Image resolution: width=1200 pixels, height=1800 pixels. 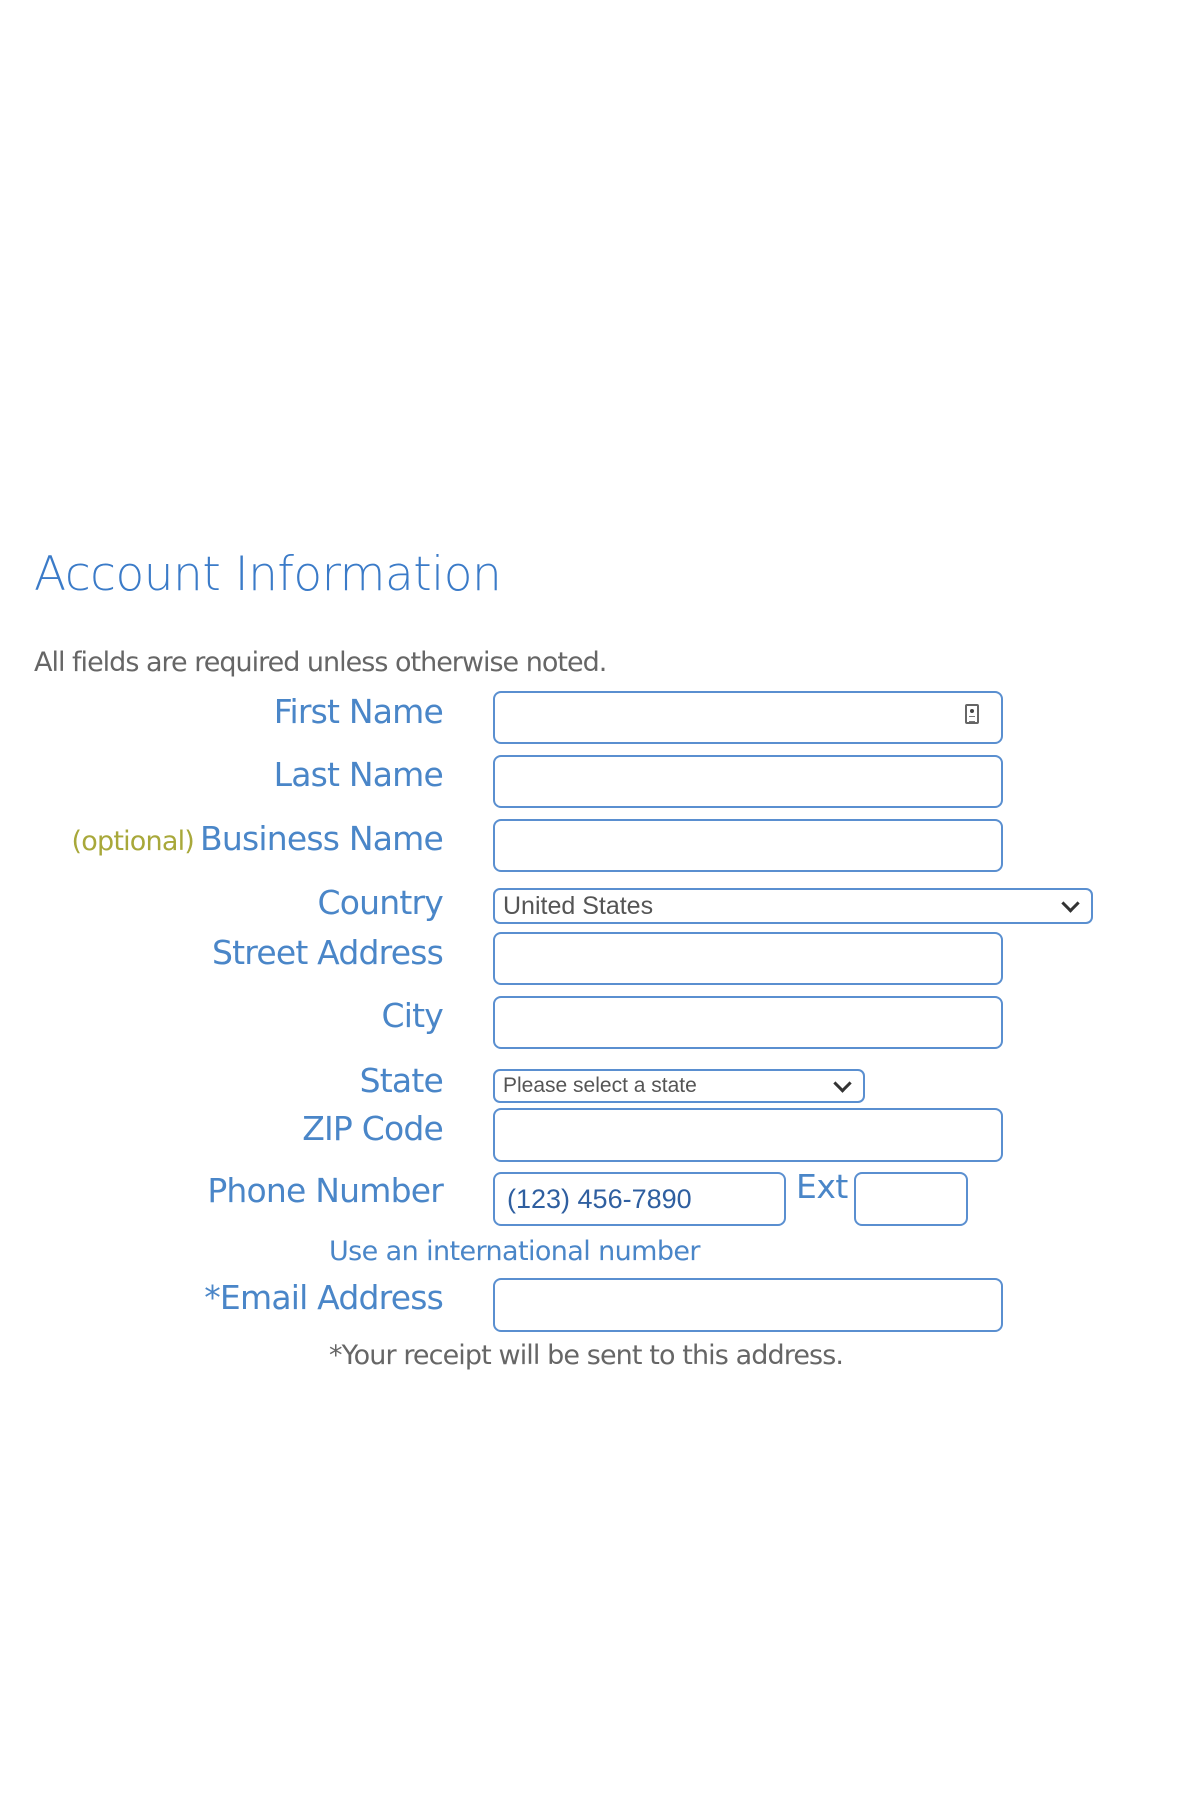 I want to click on city-label: City, so click(x=412, y=1015).